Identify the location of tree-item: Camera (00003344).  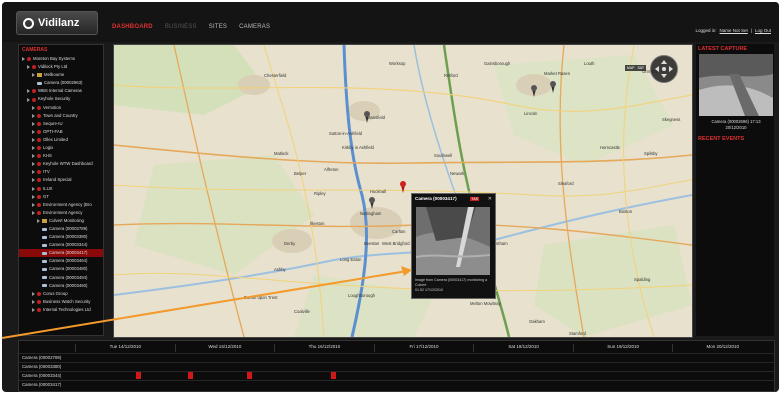
(61, 245).